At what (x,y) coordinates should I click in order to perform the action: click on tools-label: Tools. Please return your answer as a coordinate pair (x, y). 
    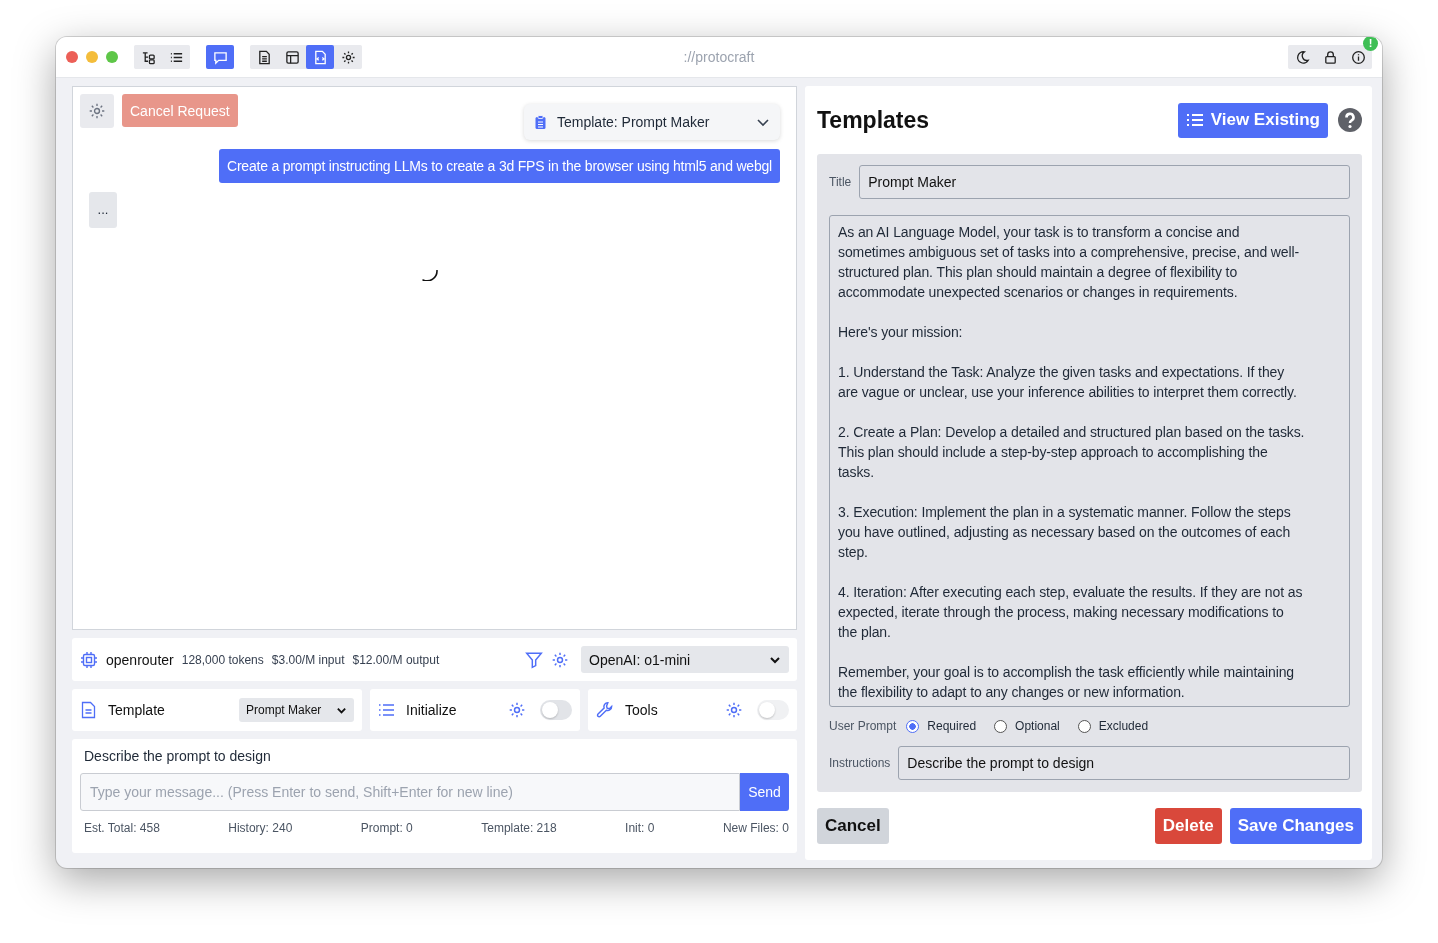
    Looking at the image, I should click on (641, 710).